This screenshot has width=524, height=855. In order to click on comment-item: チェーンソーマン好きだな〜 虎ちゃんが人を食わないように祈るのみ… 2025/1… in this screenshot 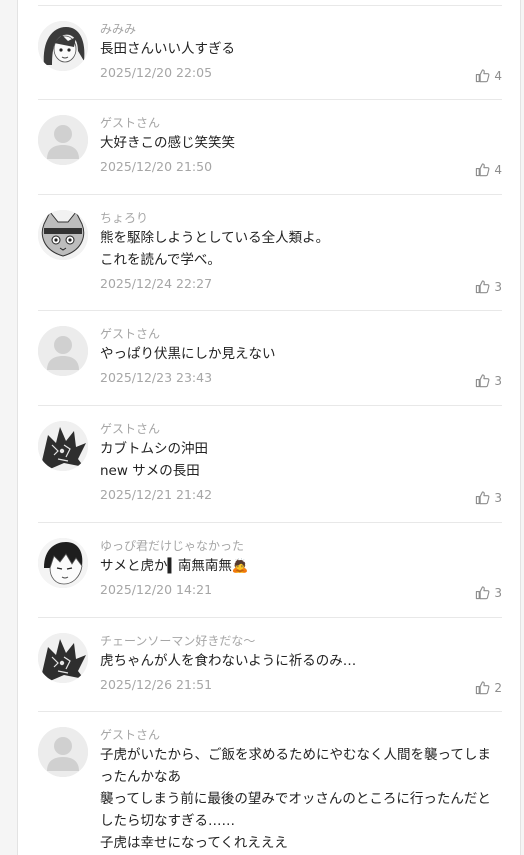, I will do `click(270, 665)`.